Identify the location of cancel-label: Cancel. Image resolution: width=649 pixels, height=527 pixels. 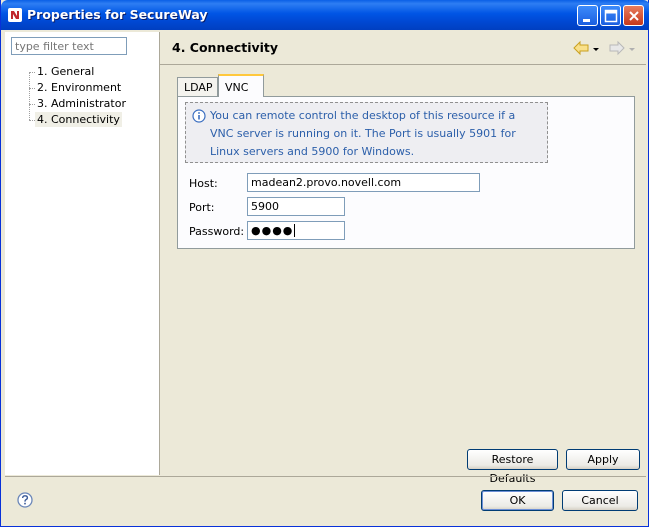
(600, 500).